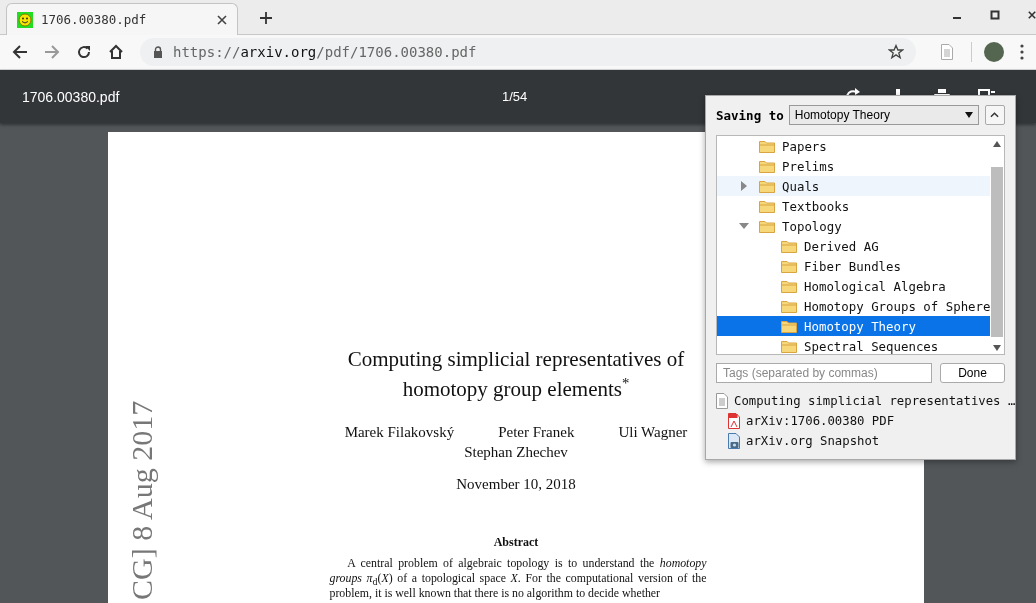 This screenshot has height=603, width=1036. What do you see at coordinates (141, 500) in the screenshot?
I see `arxiv-stamp-text: CG] 8 Aug 2017` at bounding box center [141, 500].